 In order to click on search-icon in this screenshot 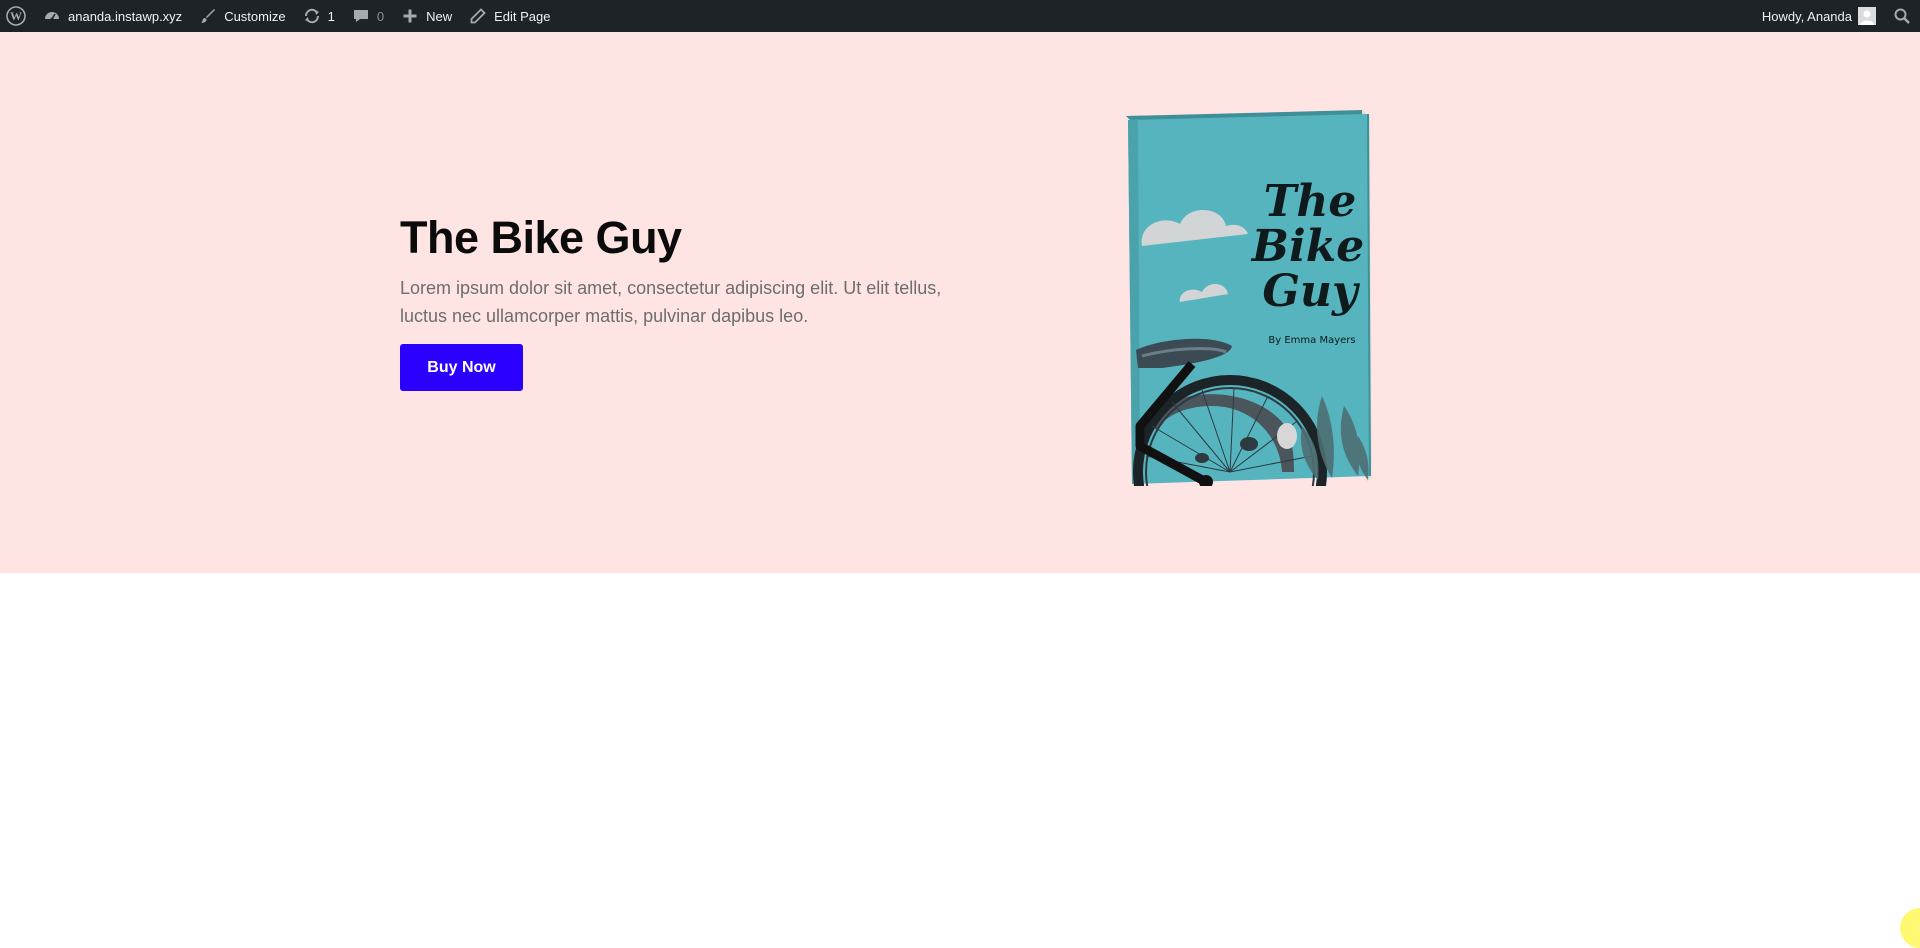, I will do `click(1902, 16)`.